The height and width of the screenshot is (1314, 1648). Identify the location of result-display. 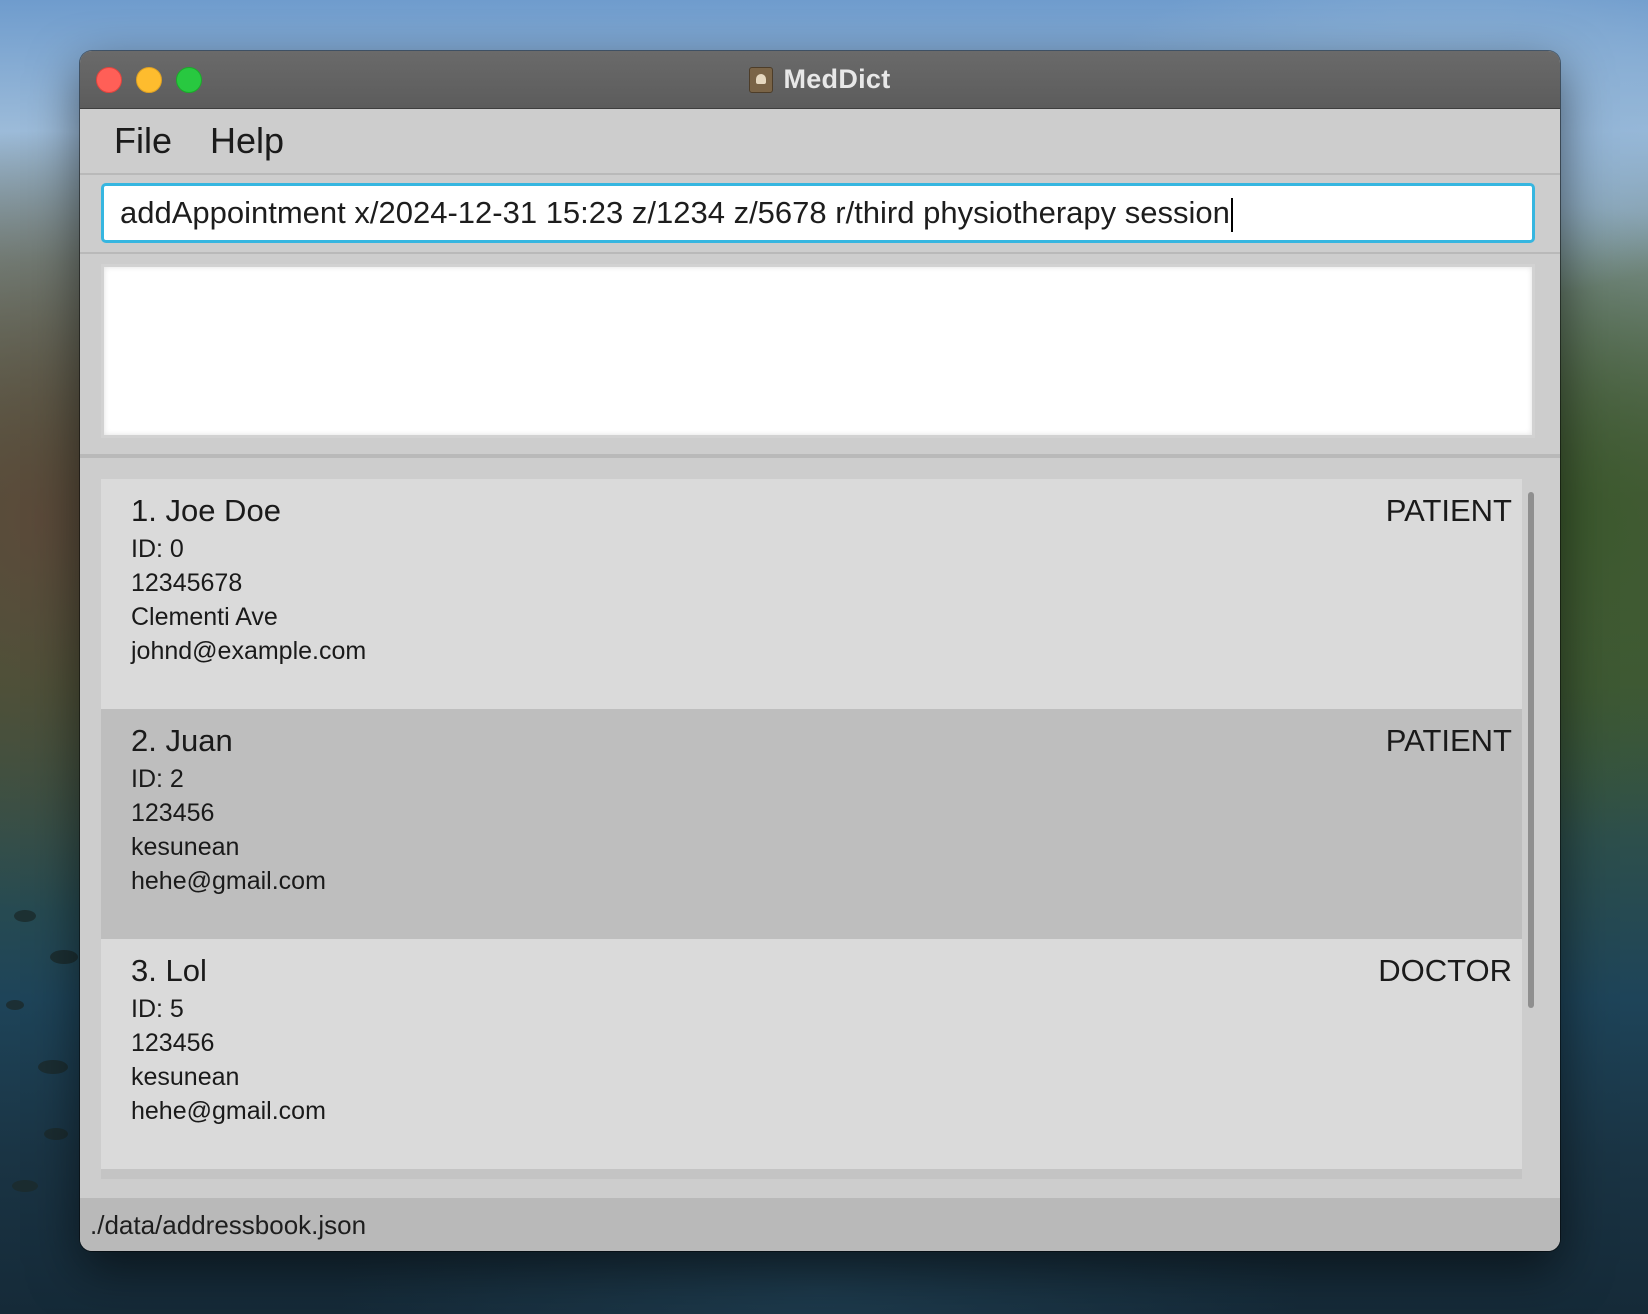
(818, 351).